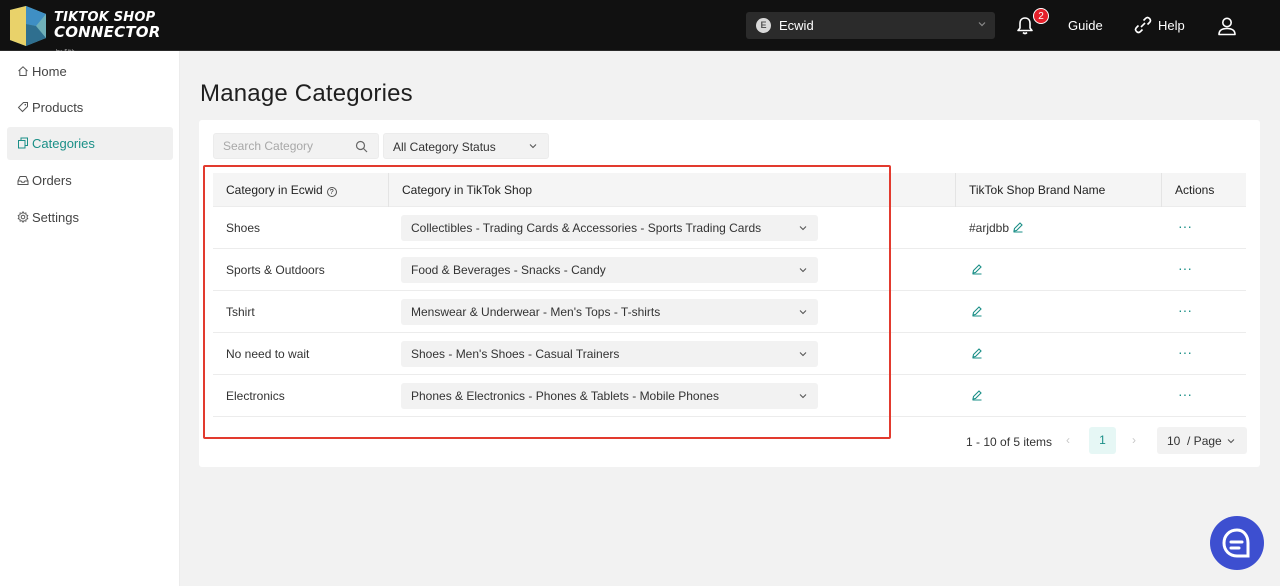 The image size is (1280, 586). I want to click on sidebar-item-categories: Categories, so click(90, 143).